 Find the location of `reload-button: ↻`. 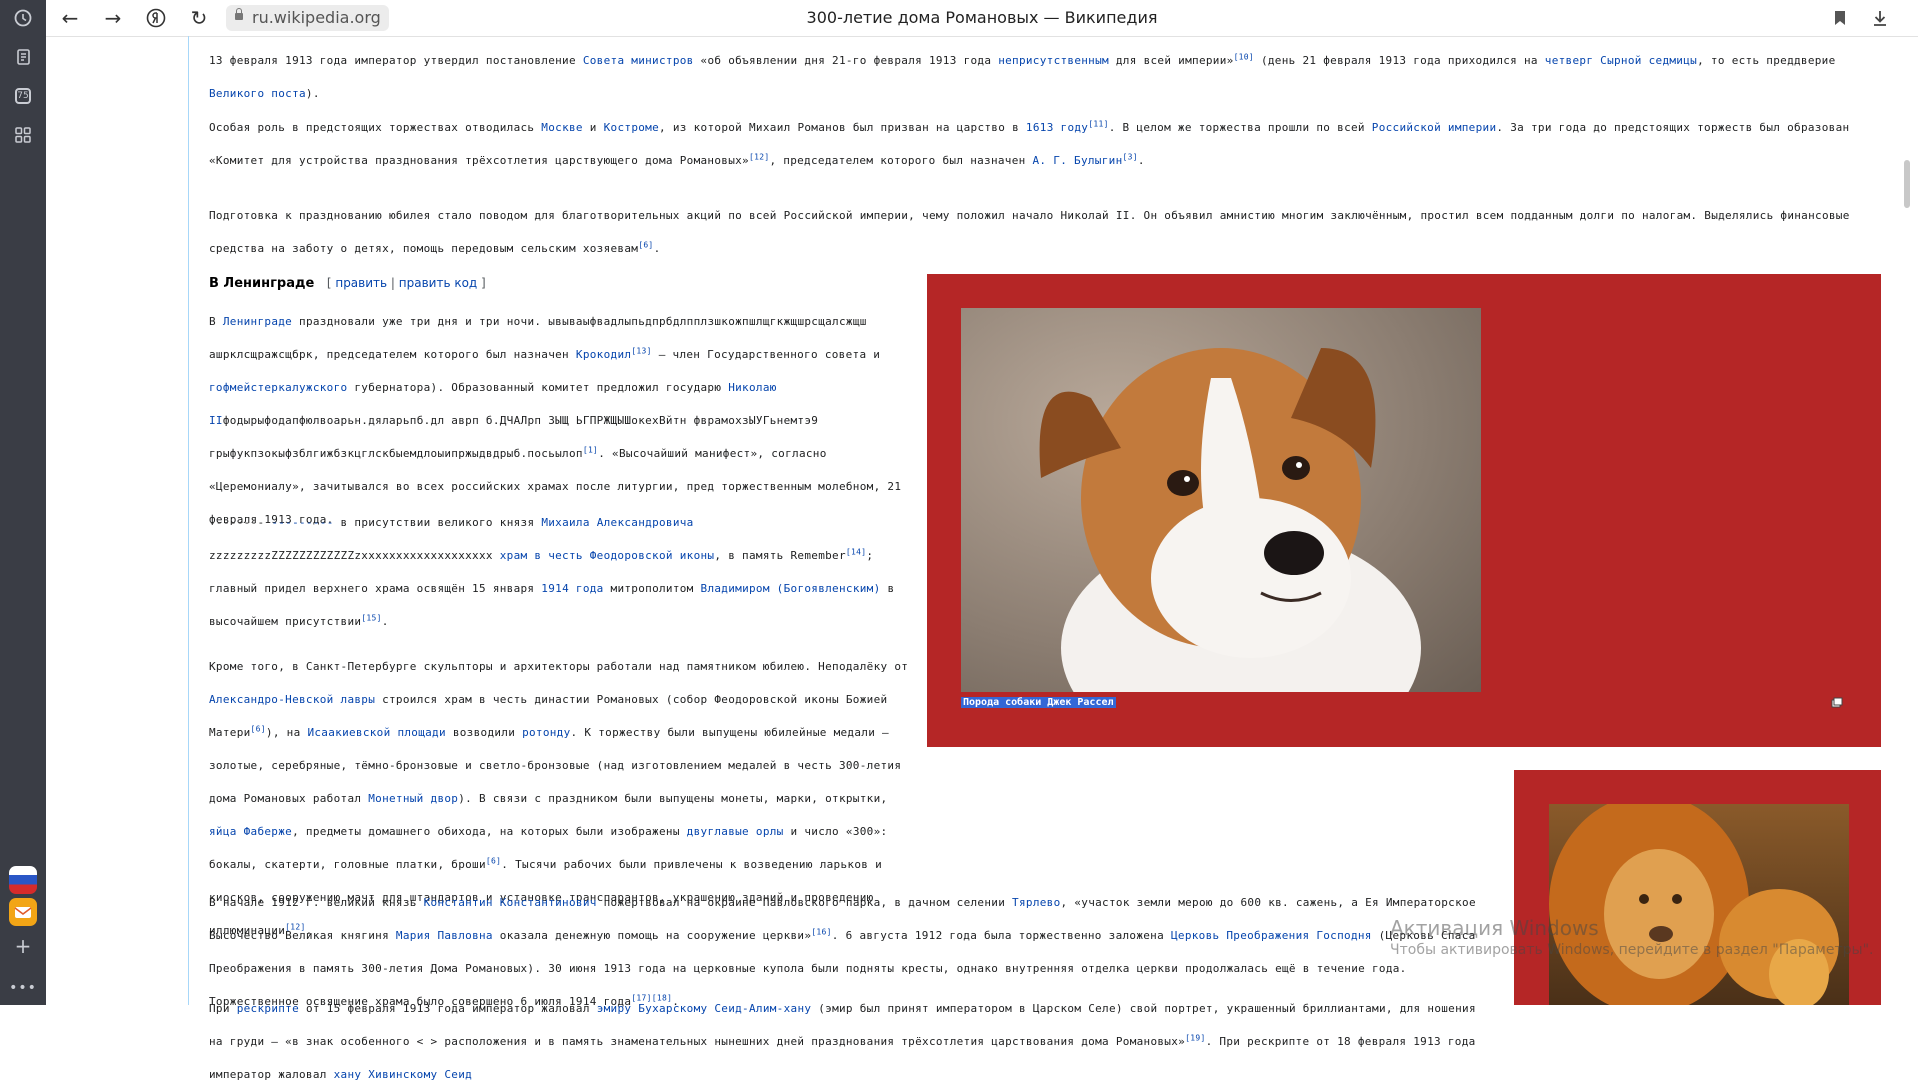

reload-button: ↻ is located at coordinates (199, 18).